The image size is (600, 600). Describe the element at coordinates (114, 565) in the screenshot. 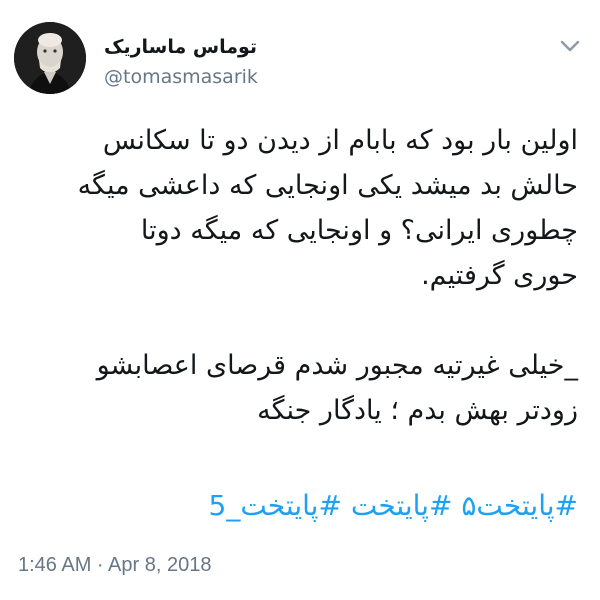

I see `tweet-timestamp: 1:46 AM · Apr 8, 2018` at that location.